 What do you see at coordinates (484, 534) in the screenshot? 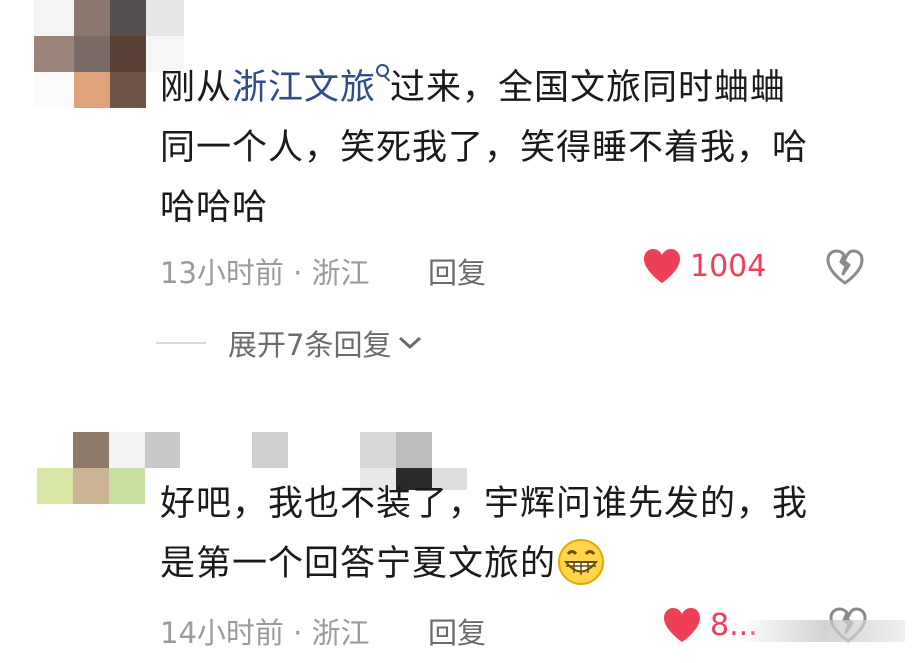
I see `comment-text: 好吧，我也不装了，宇辉问谁先发的，我 是第一个回答宁夏文旅的` at bounding box center [484, 534].